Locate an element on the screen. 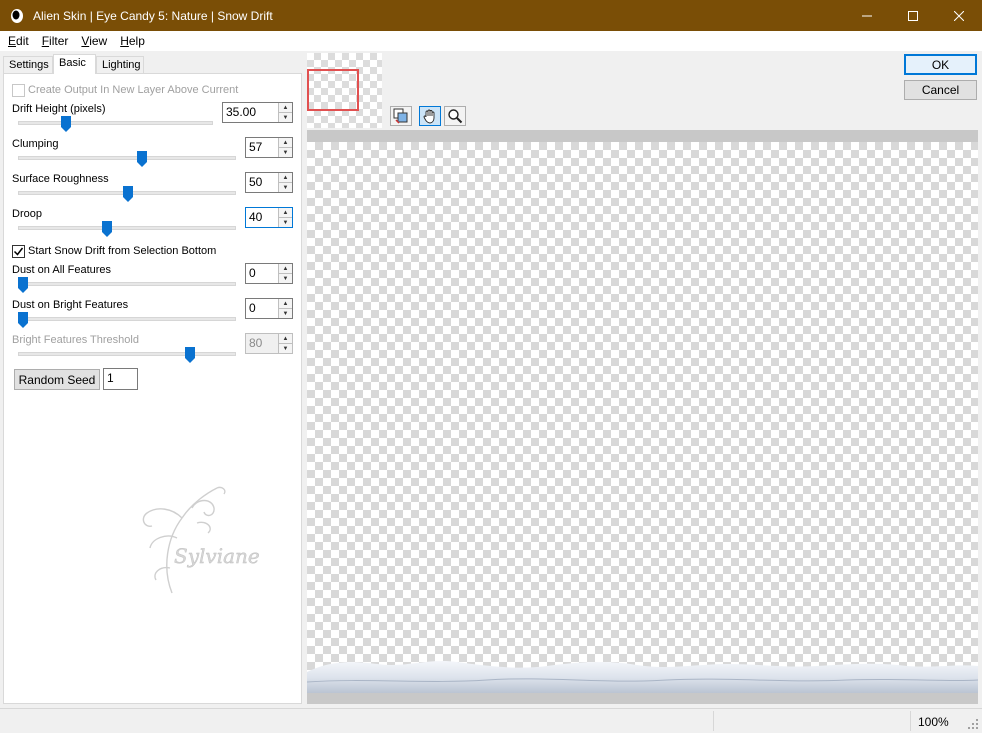 This screenshot has height=733, width=982. dust-all-label: Dust on All Features is located at coordinates (62, 270).